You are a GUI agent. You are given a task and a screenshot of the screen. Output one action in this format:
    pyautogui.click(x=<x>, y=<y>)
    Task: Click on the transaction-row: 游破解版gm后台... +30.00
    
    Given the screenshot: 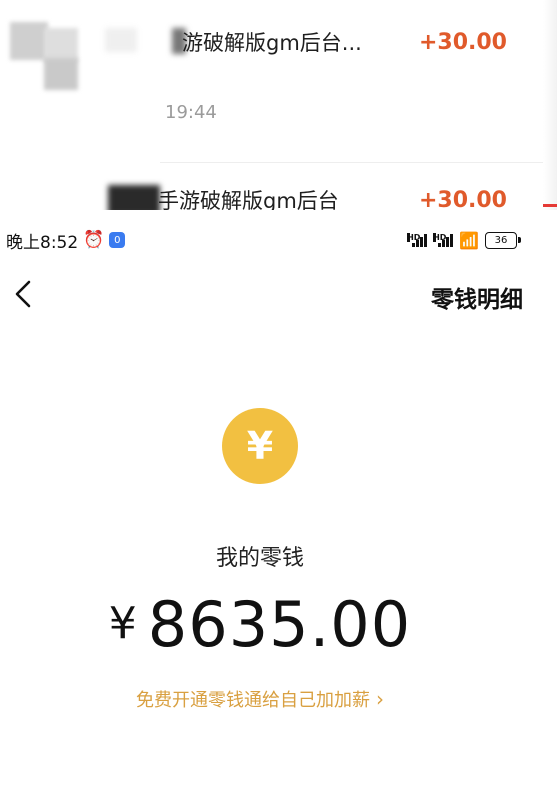 What is the action you would take?
    pyautogui.click(x=344, y=42)
    